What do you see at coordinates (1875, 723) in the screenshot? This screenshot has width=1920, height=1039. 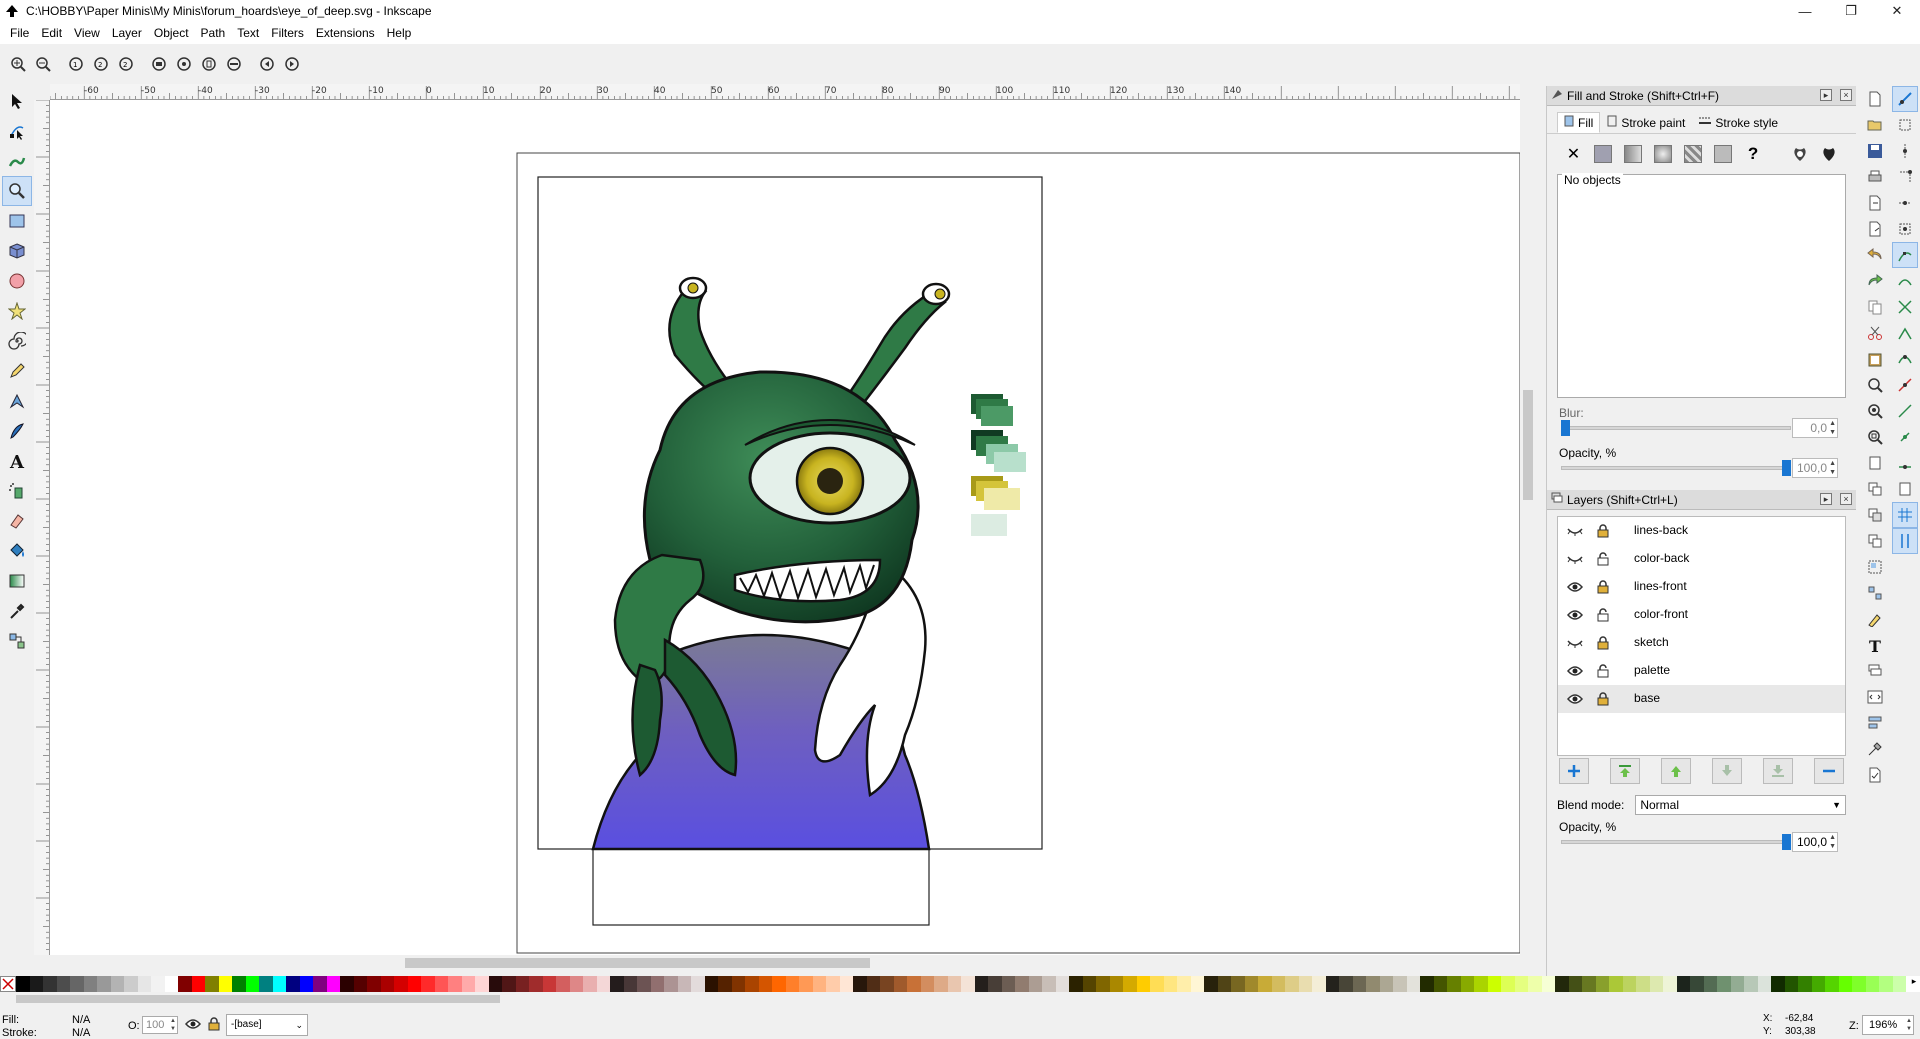 I see `align-distribute-icon` at bounding box center [1875, 723].